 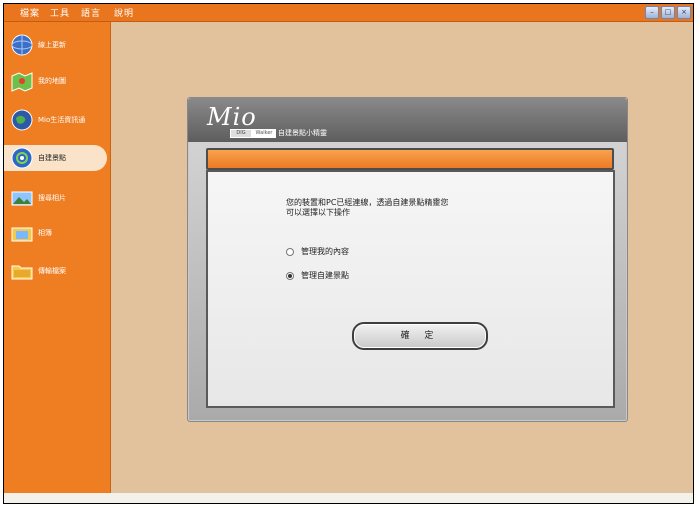 I want to click on option-manage-content: 管理我的內容, so click(x=317, y=251).